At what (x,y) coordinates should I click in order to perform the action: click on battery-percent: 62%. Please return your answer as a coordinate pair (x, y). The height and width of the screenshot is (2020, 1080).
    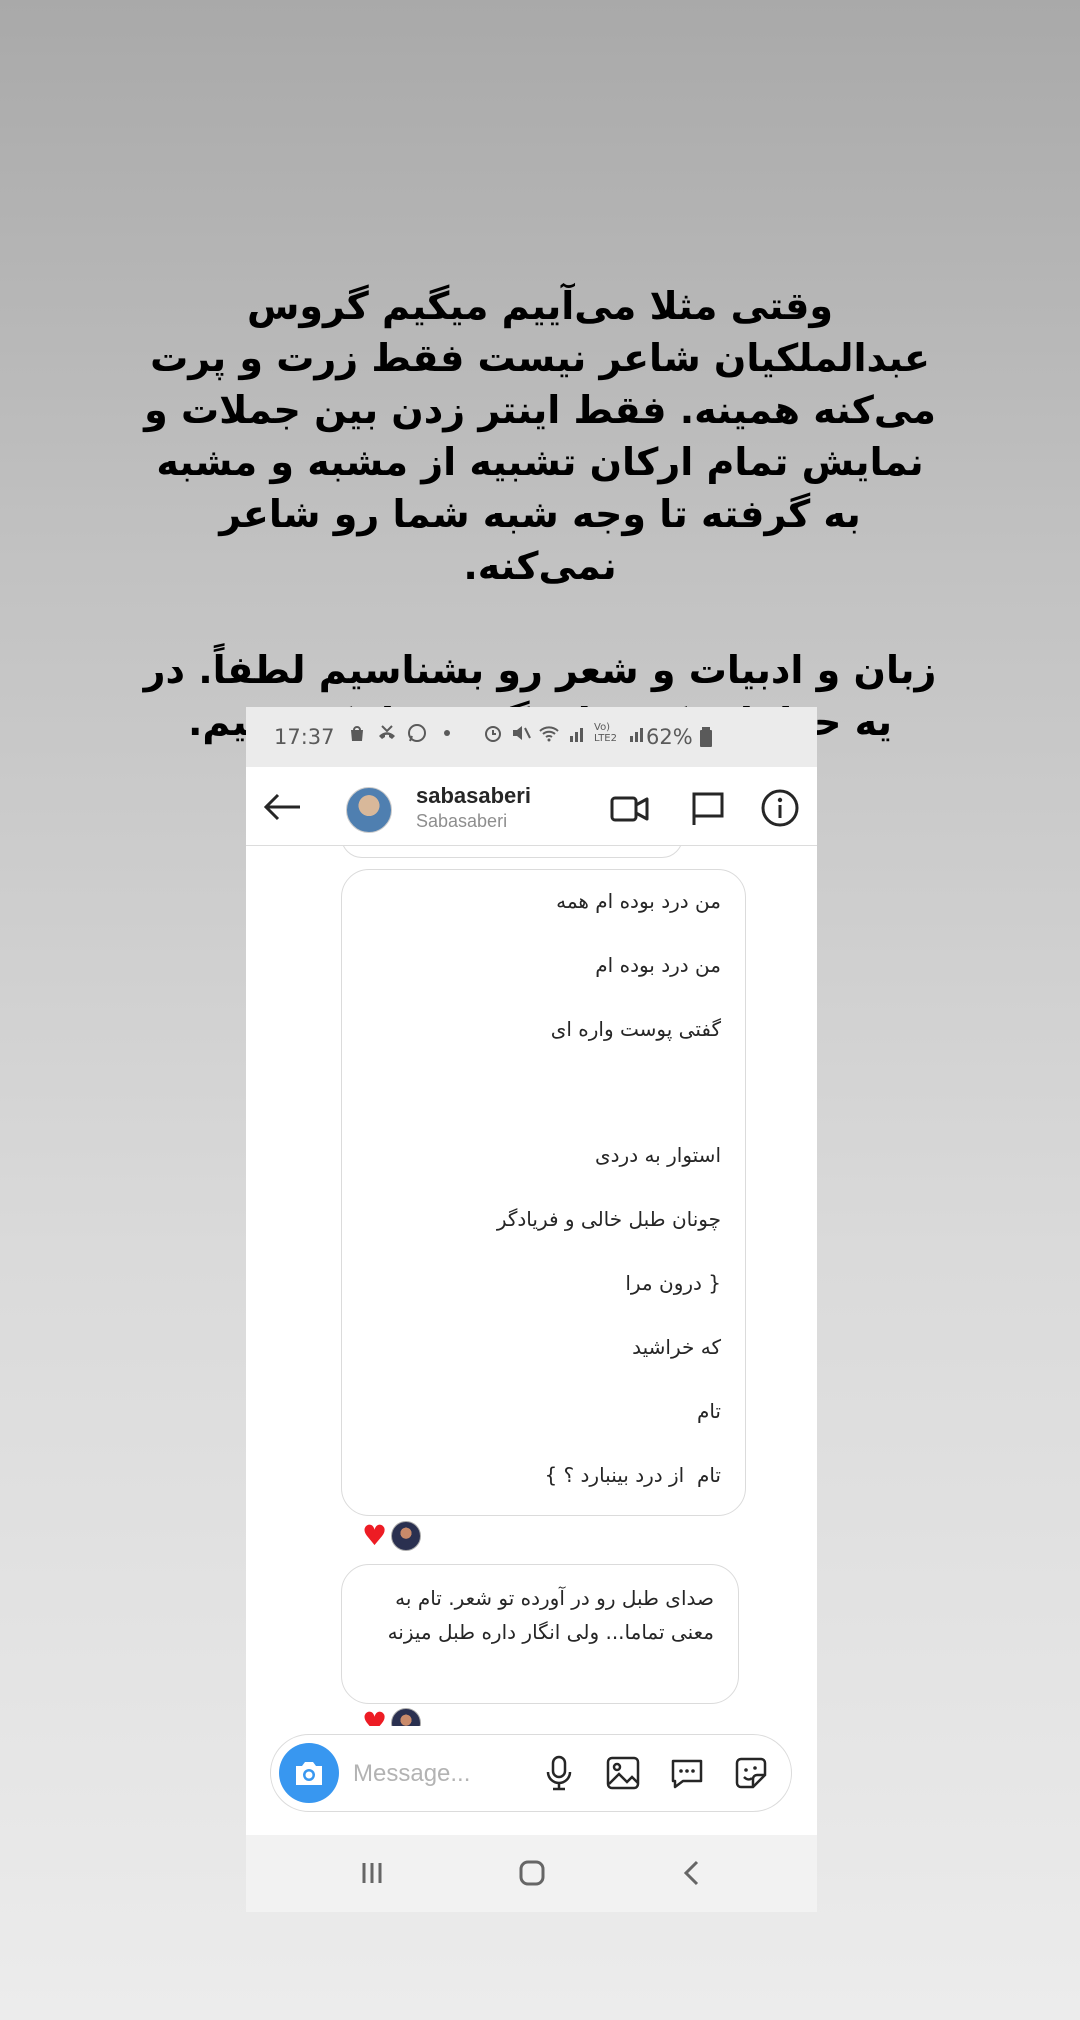
    Looking at the image, I should click on (669, 737).